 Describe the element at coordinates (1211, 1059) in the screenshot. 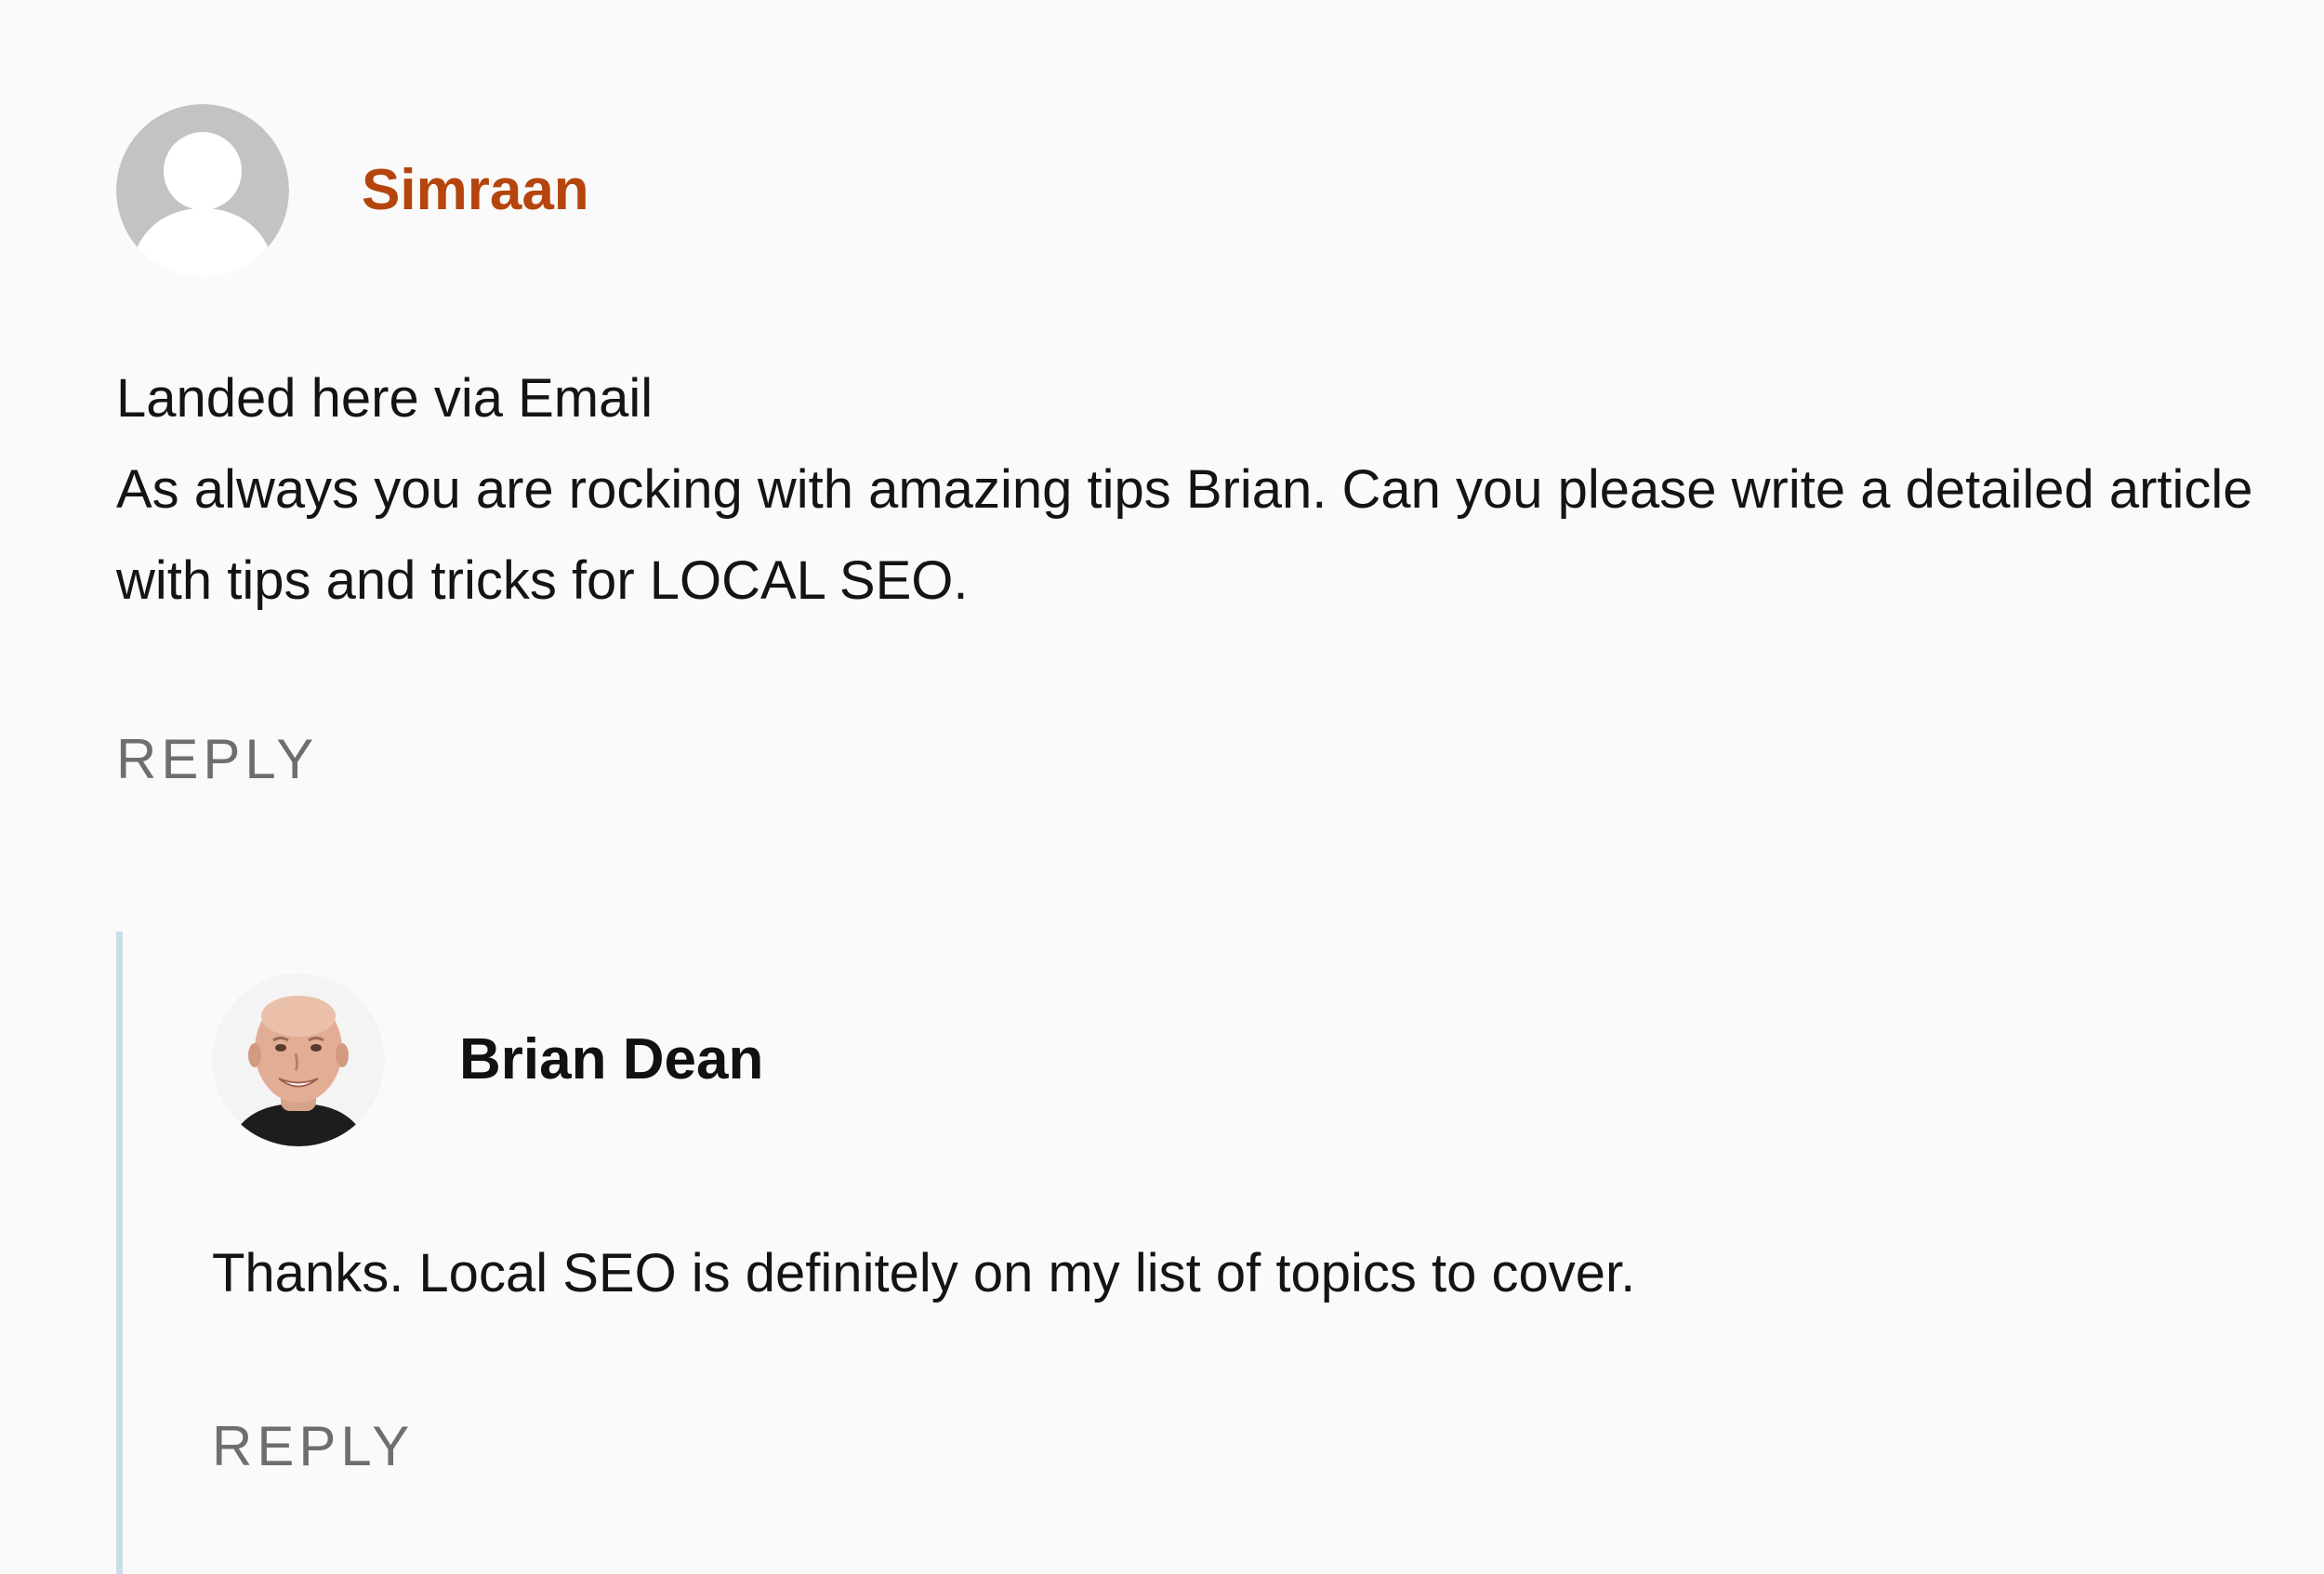

I see `comment-header: Brian Dean` at that location.